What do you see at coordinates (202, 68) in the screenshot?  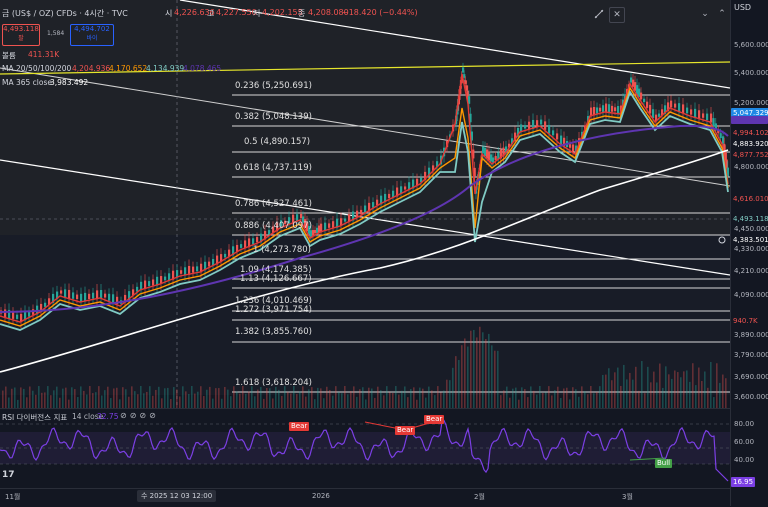 I see `ma200-value: 4,078.465` at bounding box center [202, 68].